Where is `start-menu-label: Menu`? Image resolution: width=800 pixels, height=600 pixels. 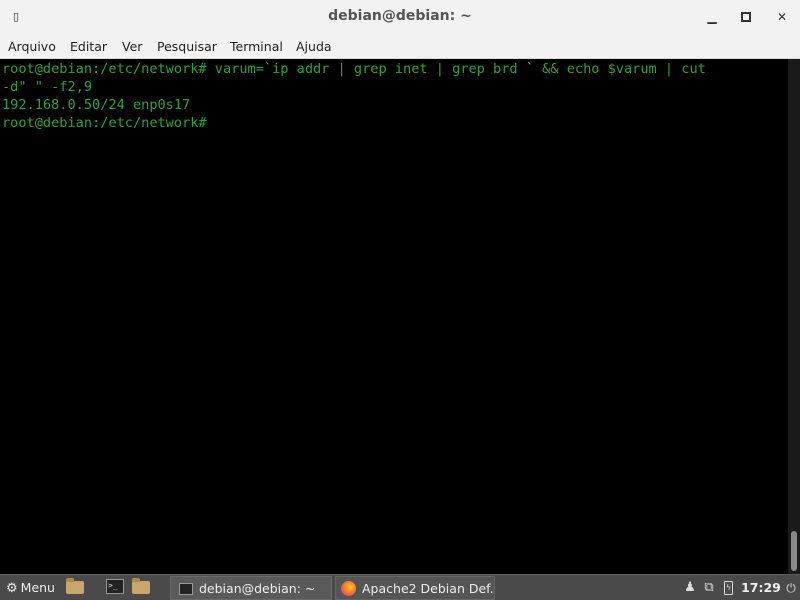 start-menu-label: Menu is located at coordinates (37, 587).